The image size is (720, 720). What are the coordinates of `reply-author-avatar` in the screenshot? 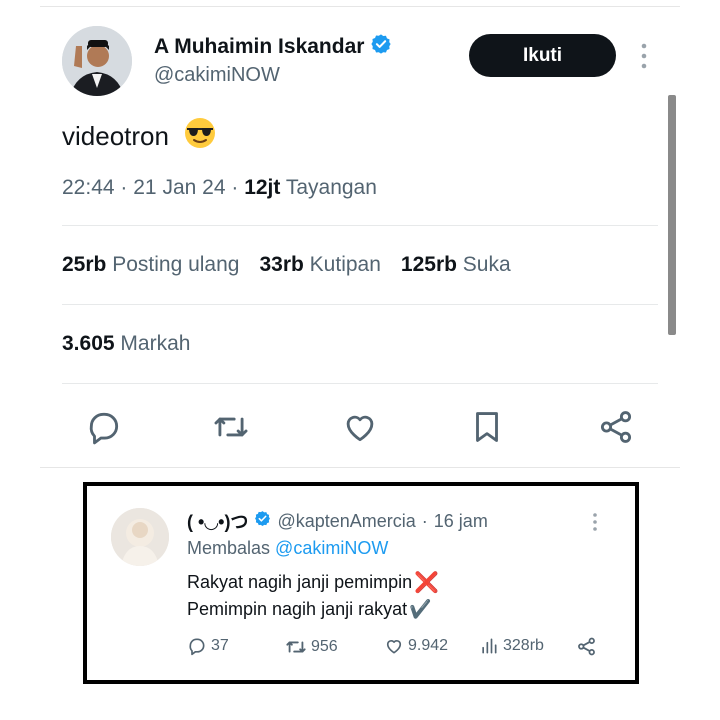 It's located at (140, 537).